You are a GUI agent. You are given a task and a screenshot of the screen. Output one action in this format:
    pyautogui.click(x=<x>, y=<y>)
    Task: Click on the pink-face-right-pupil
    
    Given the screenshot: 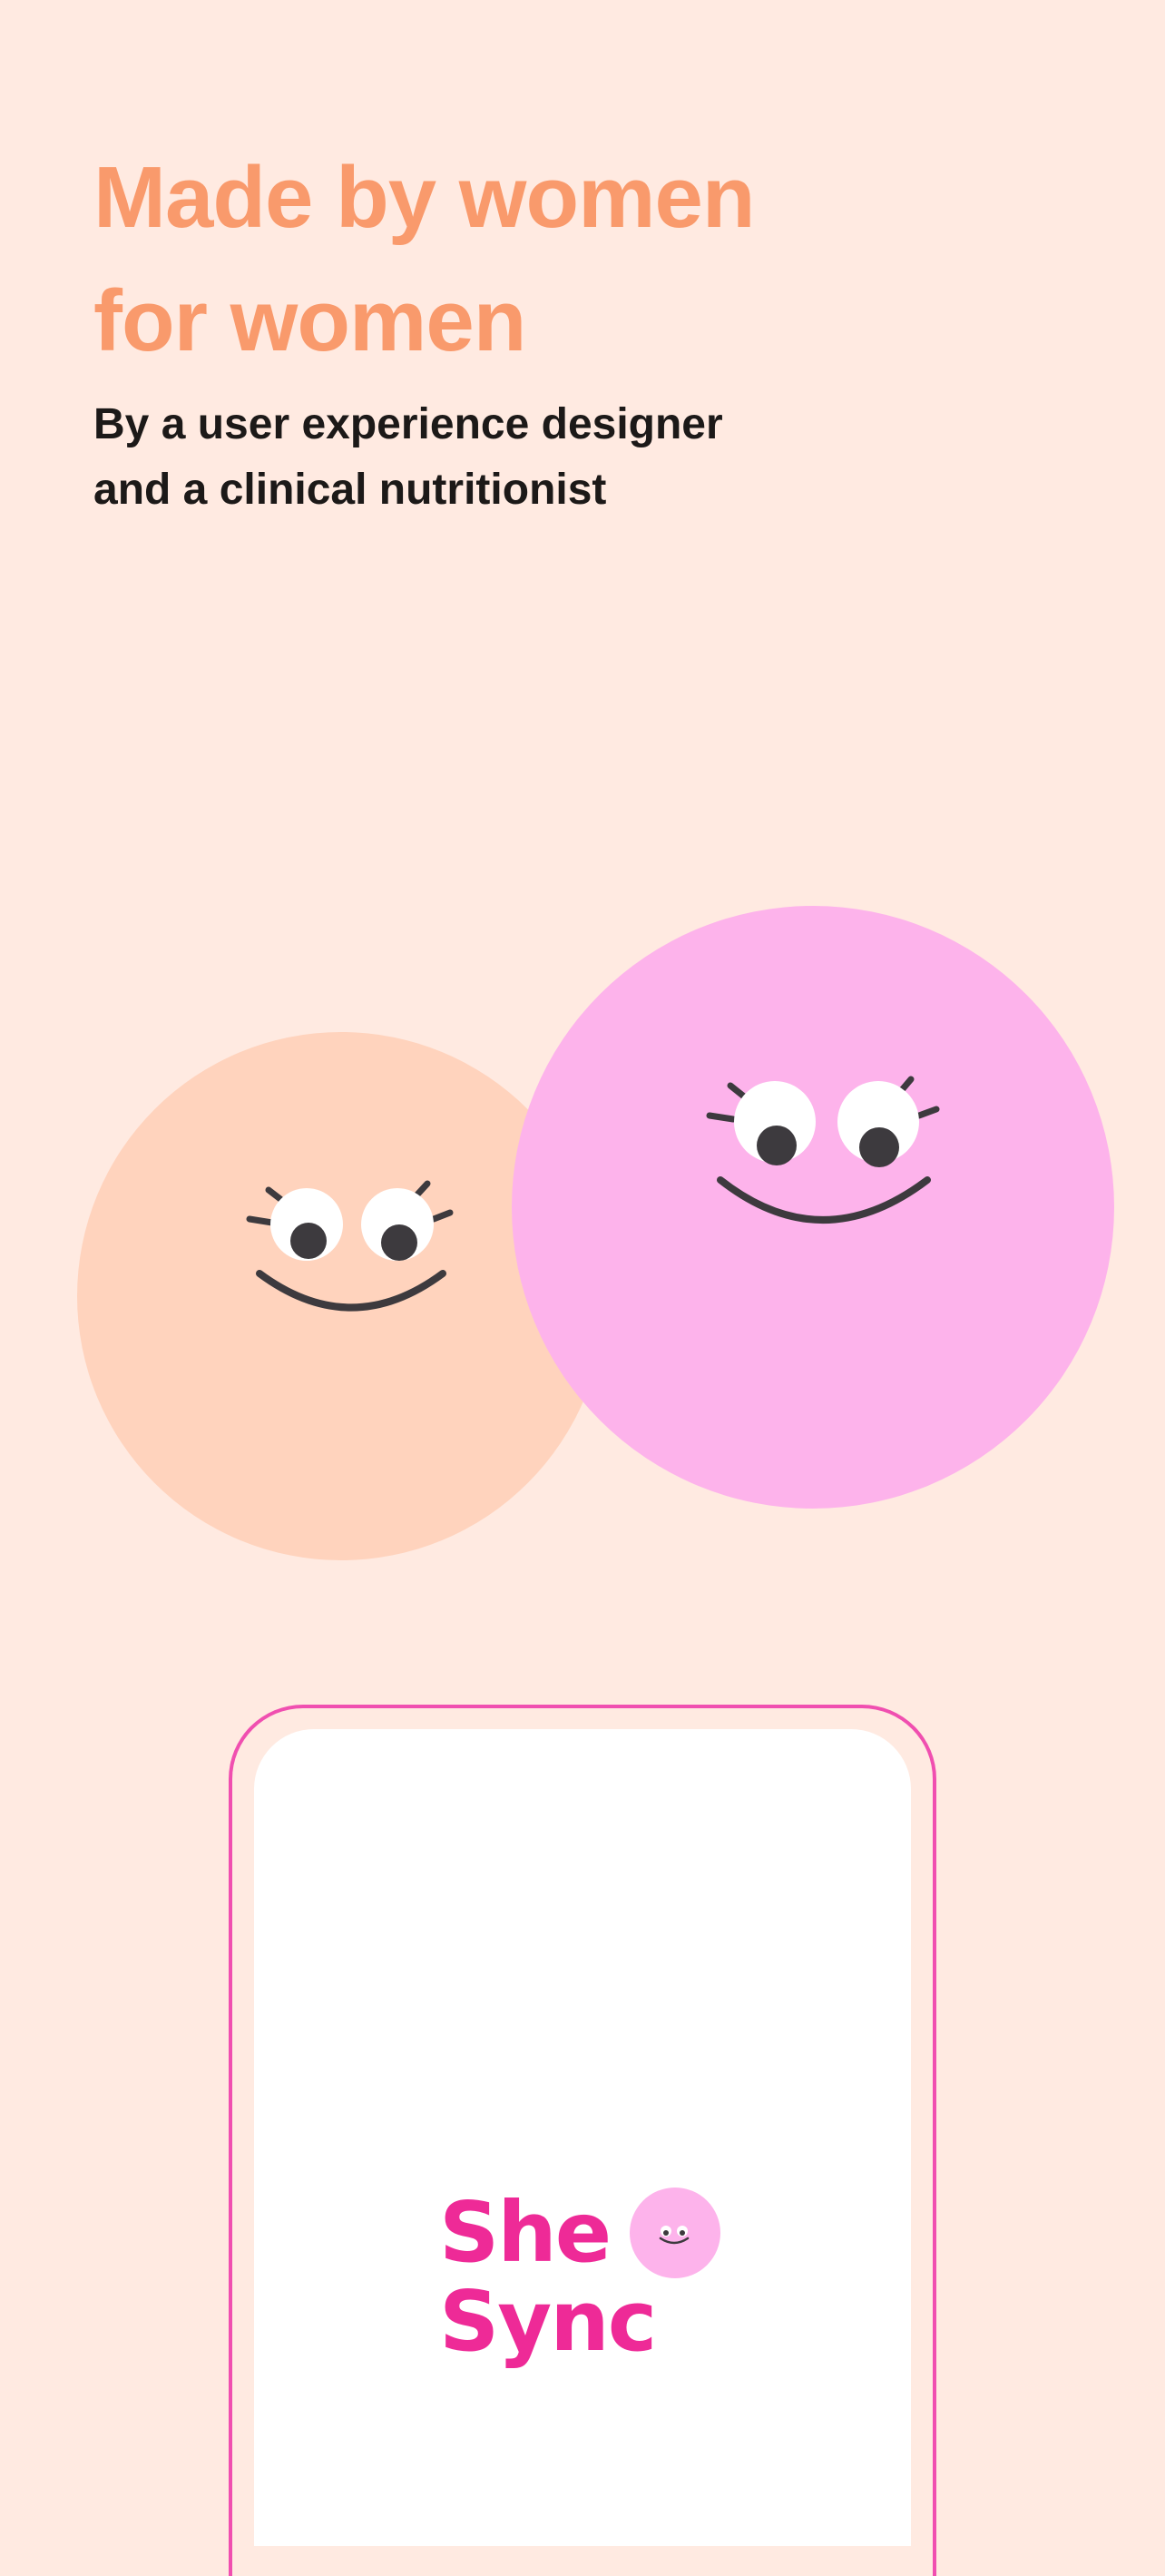 What is the action you would take?
    pyautogui.click(x=879, y=1147)
    